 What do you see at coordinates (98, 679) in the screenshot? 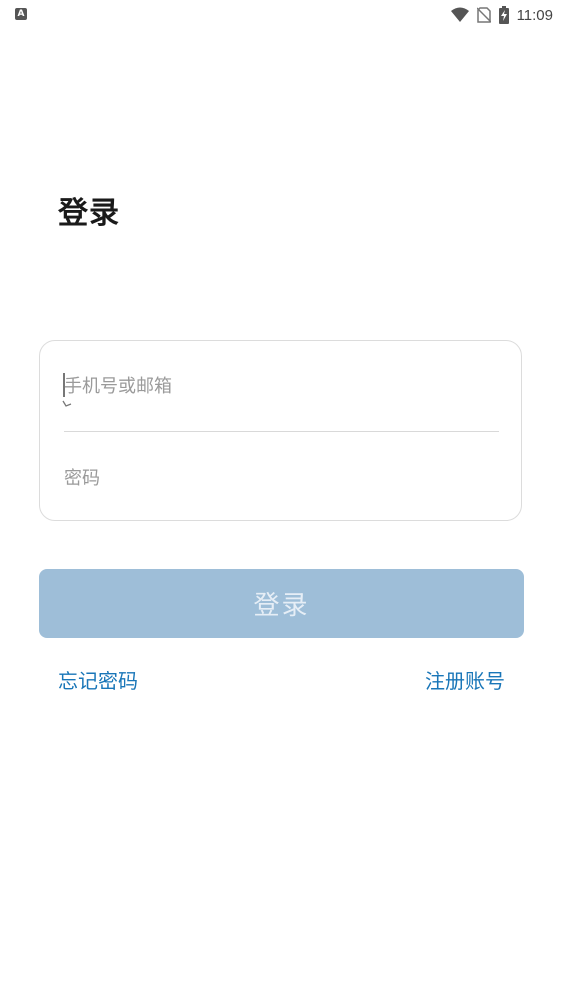
I see `forgot-password-link: 忘记密码` at bounding box center [98, 679].